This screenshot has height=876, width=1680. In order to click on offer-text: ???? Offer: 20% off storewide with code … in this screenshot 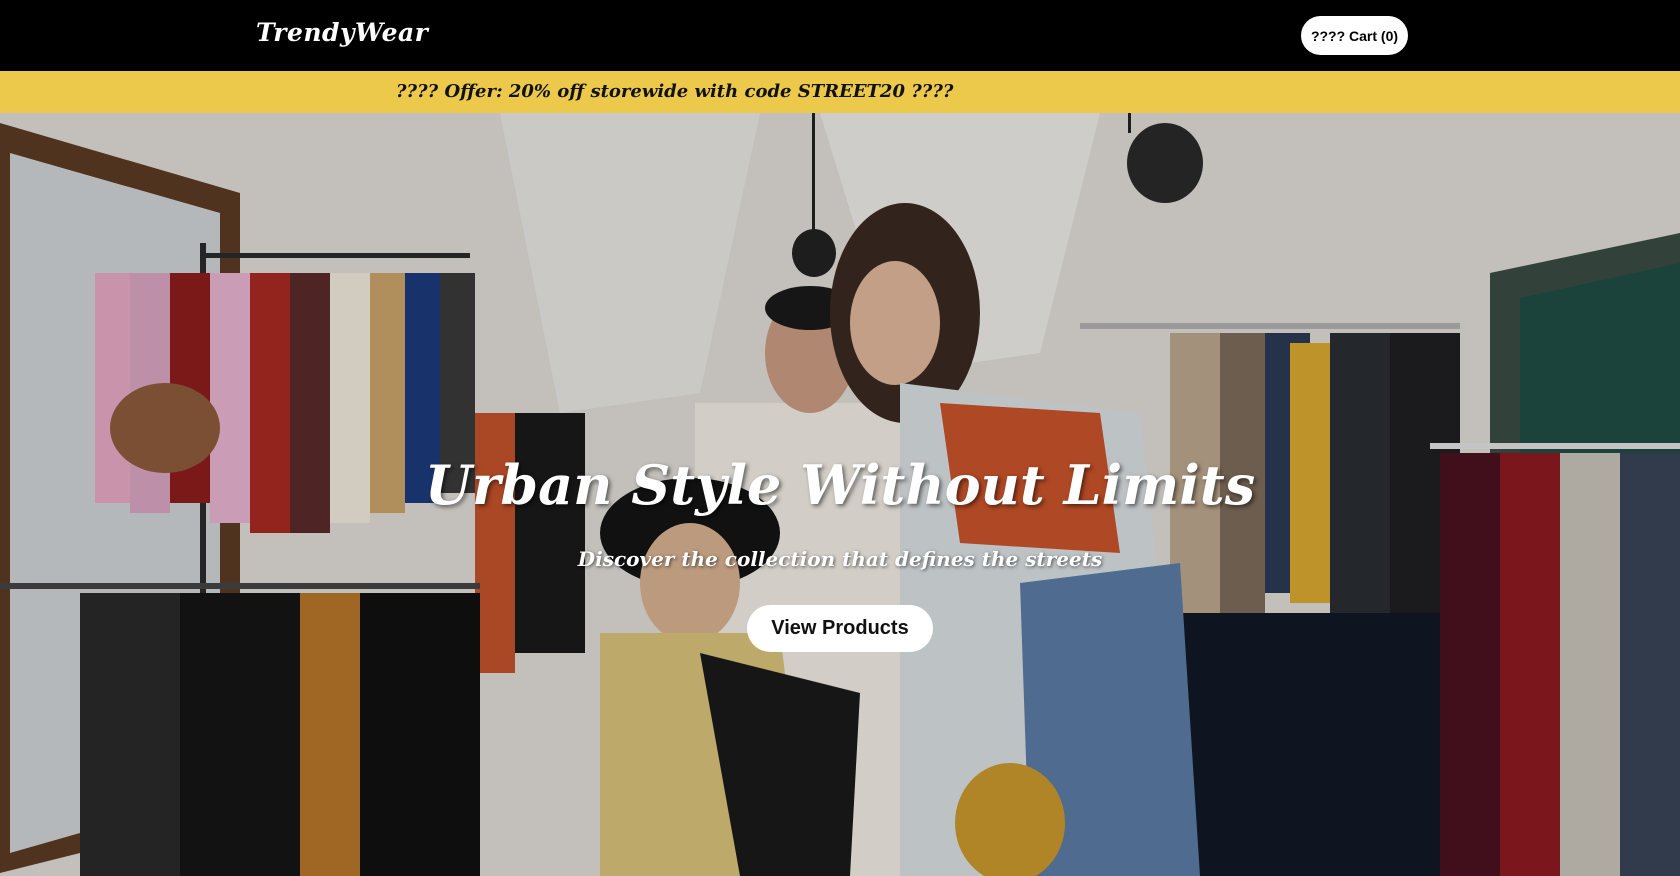, I will do `click(675, 91)`.